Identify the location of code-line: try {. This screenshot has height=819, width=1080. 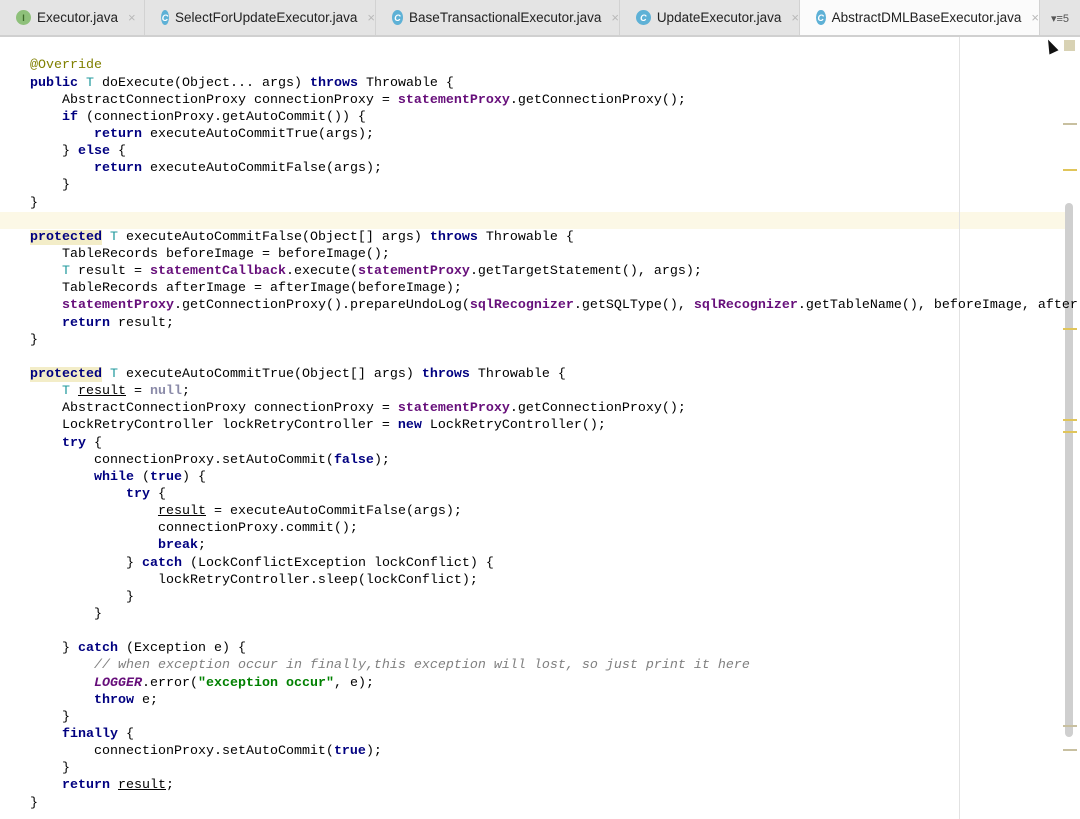
(66, 443).